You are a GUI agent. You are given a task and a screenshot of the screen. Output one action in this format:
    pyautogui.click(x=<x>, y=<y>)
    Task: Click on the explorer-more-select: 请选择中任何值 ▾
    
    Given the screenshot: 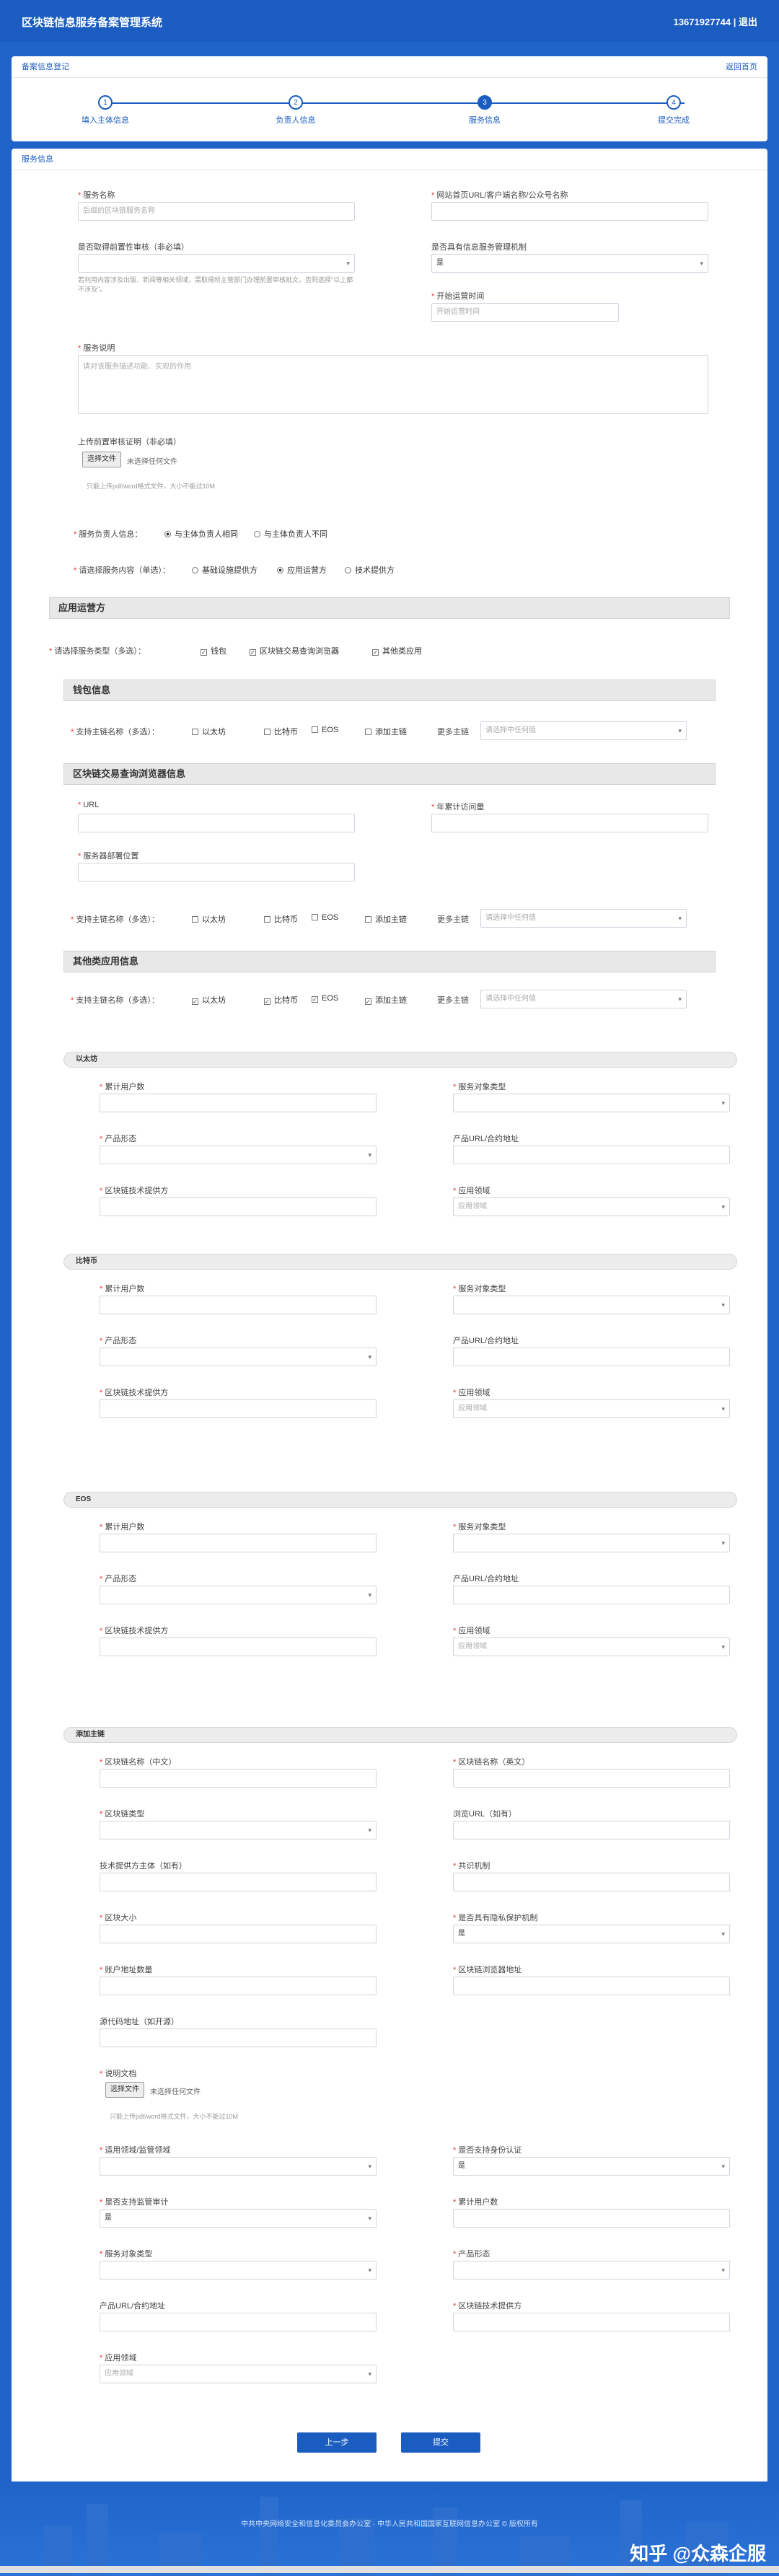 What is the action you would take?
    pyautogui.click(x=583, y=918)
    